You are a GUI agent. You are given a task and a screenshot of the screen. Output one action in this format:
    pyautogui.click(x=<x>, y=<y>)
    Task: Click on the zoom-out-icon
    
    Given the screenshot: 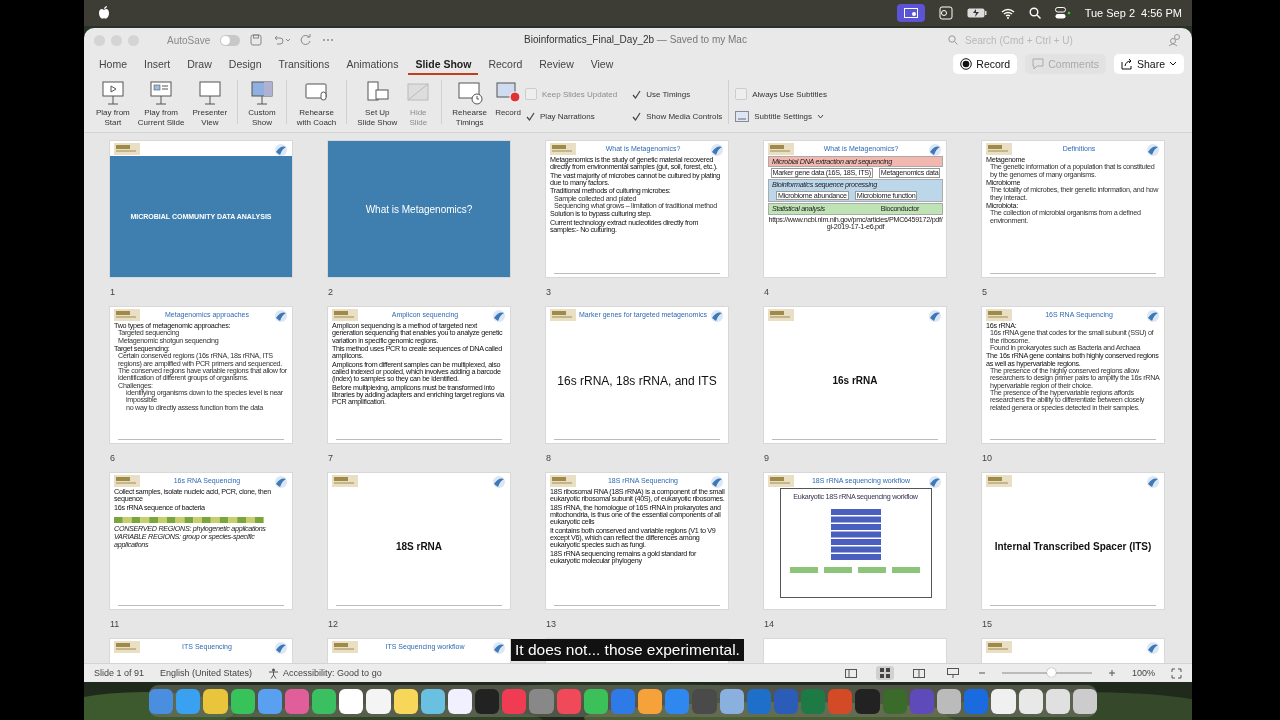 What is the action you would take?
    pyautogui.click(x=981, y=673)
    